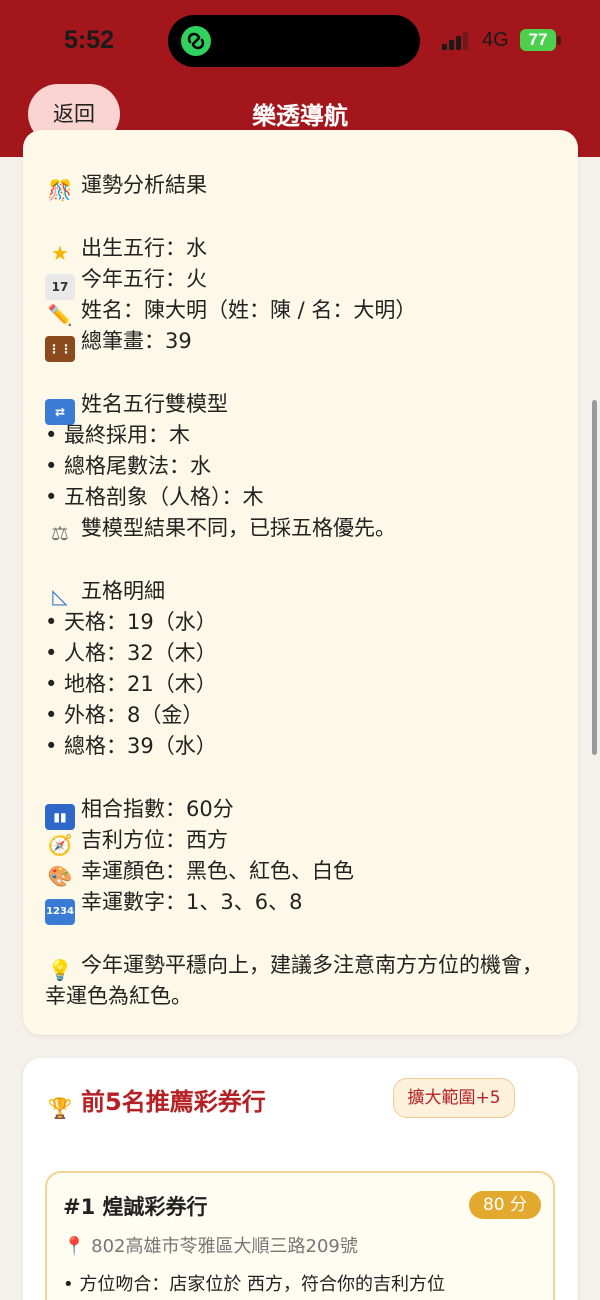 The height and width of the screenshot is (1300, 600). What do you see at coordinates (60, 190) in the screenshot?
I see `confetti-icon: 🎊` at bounding box center [60, 190].